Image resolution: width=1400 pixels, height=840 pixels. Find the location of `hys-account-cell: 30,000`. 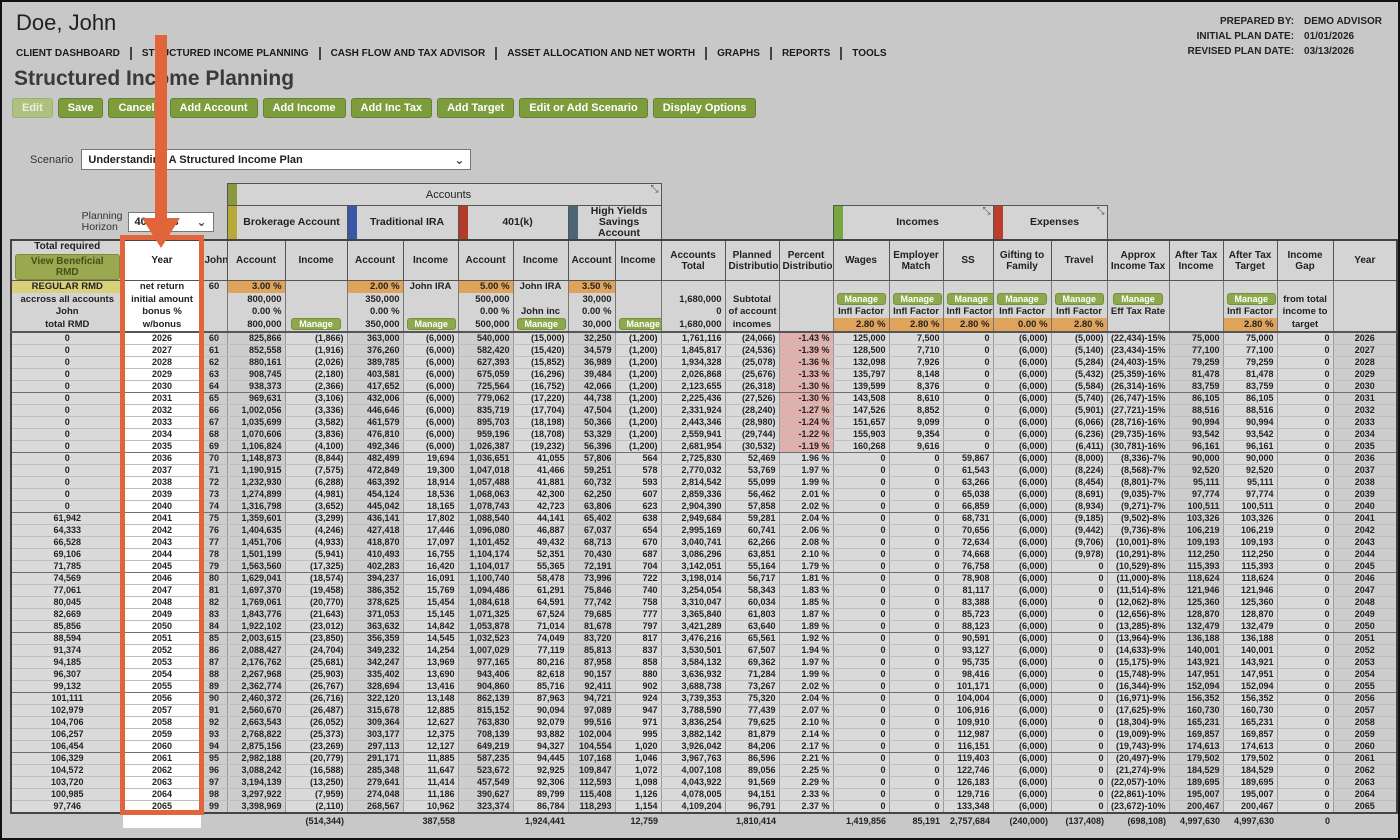

hys-account-cell: 30,000 is located at coordinates (591, 325).